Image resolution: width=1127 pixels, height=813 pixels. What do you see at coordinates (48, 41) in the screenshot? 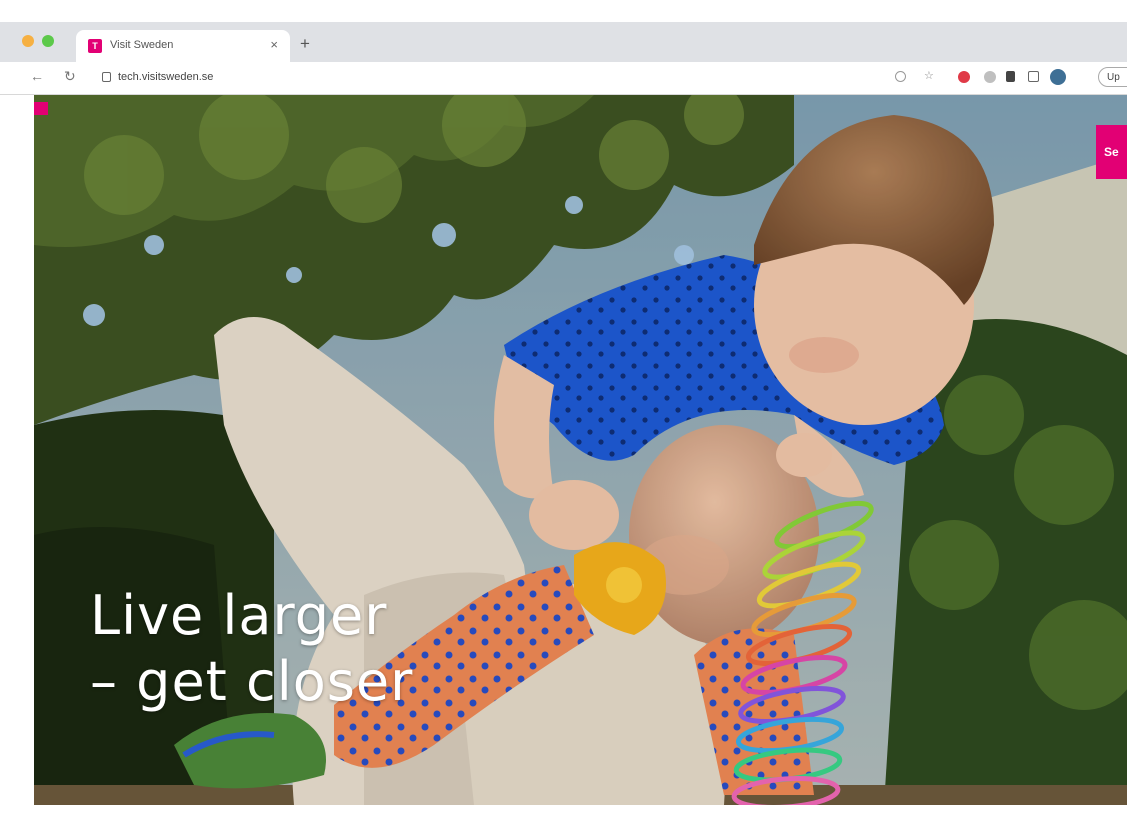
I see `window-zoom-button` at bounding box center [48, 41].